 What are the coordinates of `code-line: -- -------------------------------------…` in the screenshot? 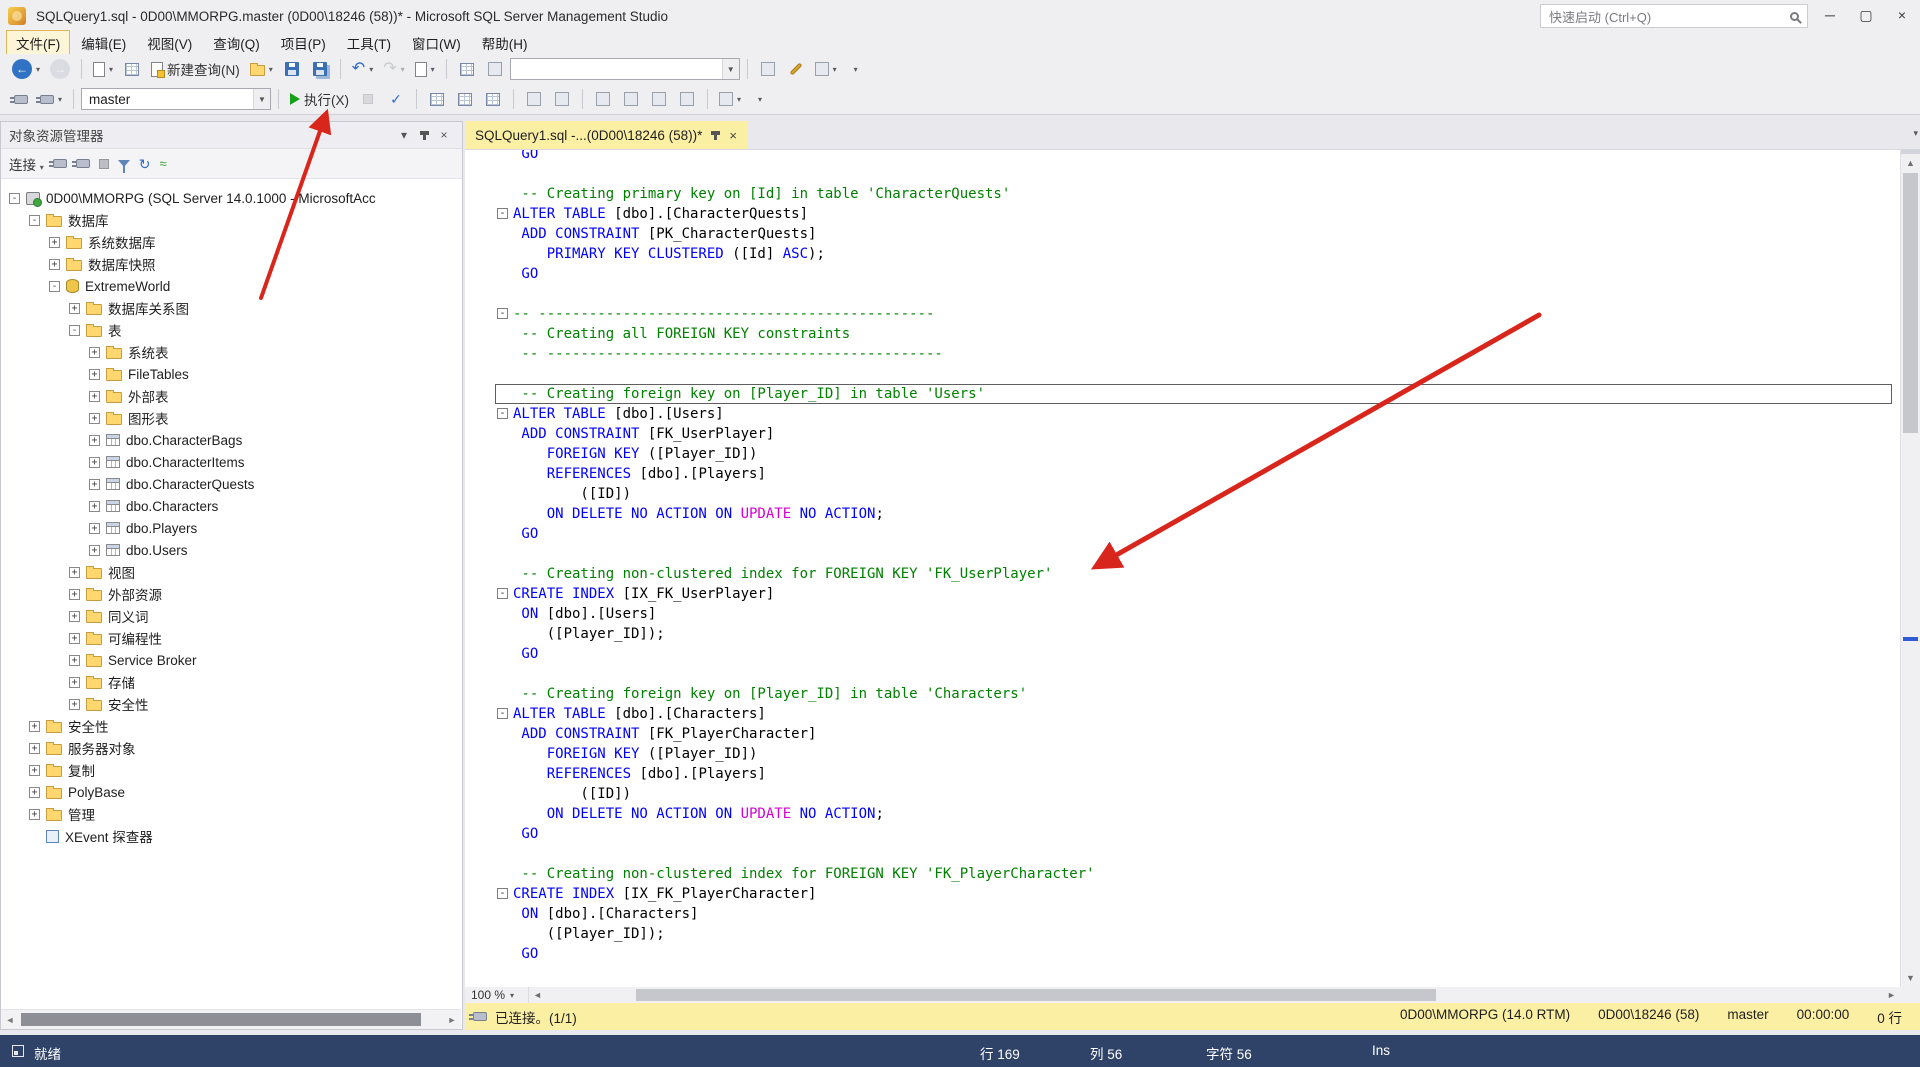 It's located at (1182, 354).